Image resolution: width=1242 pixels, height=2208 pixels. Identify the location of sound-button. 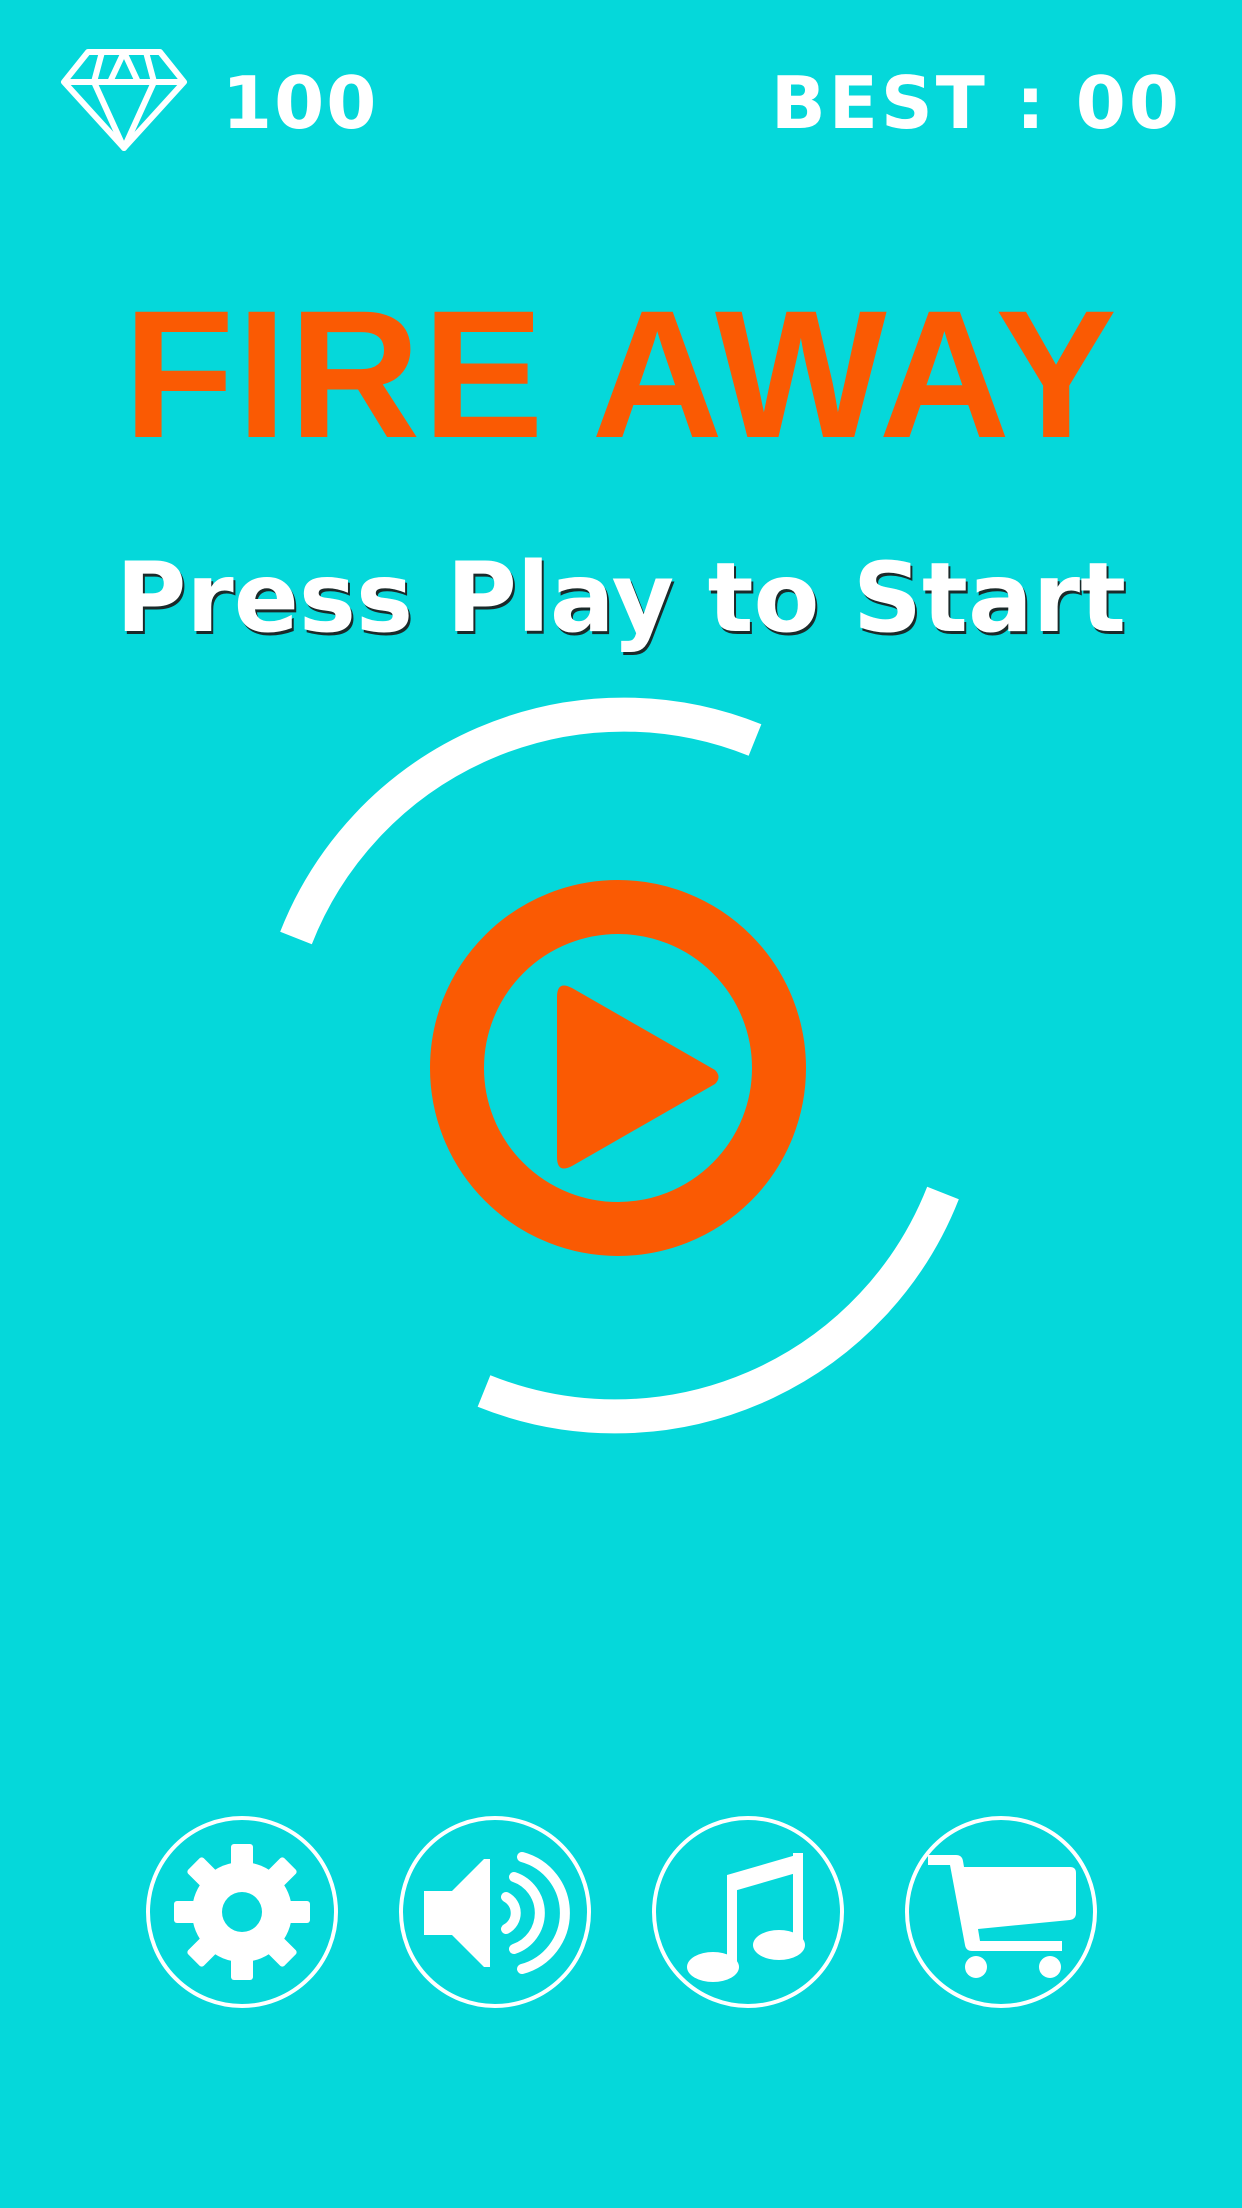
(495, 1912).